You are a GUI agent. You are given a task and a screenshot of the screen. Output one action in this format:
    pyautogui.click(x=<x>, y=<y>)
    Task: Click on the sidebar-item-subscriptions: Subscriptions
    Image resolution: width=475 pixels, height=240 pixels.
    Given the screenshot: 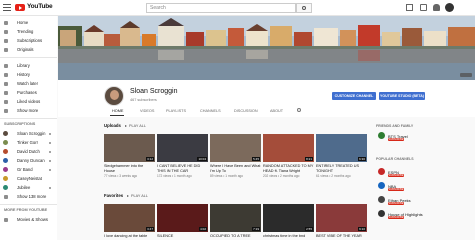 What is the action you would take?
    pyautogui.click(x=28, y=40)
    